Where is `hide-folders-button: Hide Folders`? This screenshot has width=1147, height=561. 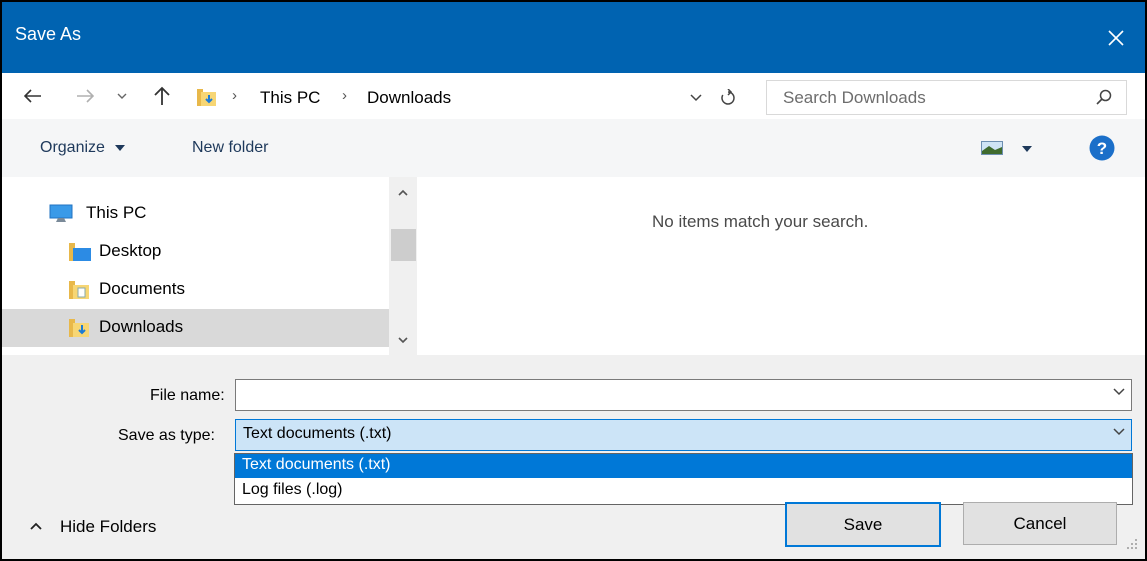
hide-folders-button: Hide Folders is located at coordinates (110, 526).